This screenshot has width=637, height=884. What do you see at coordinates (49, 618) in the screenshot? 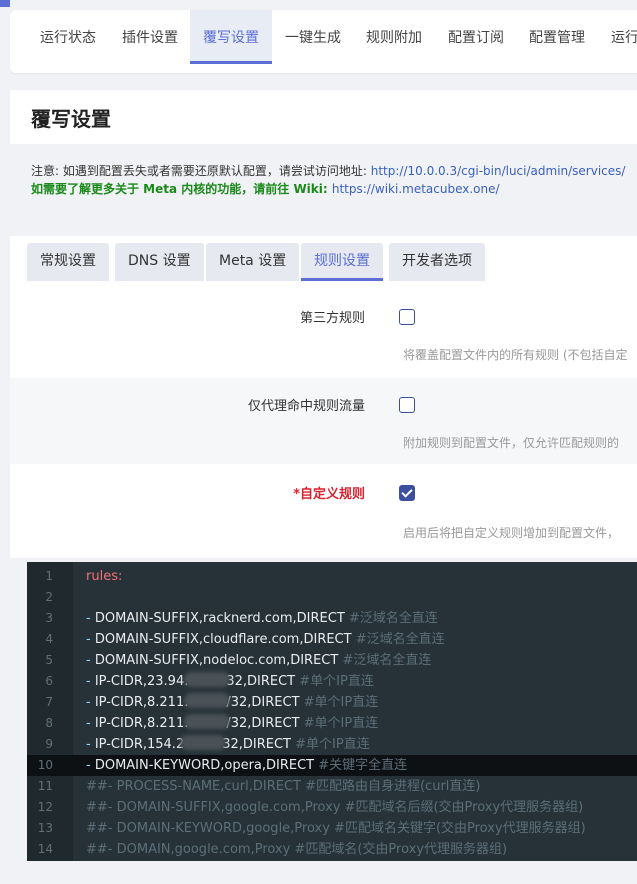
I see `line-number: 3` at bounding box center [49, 618].